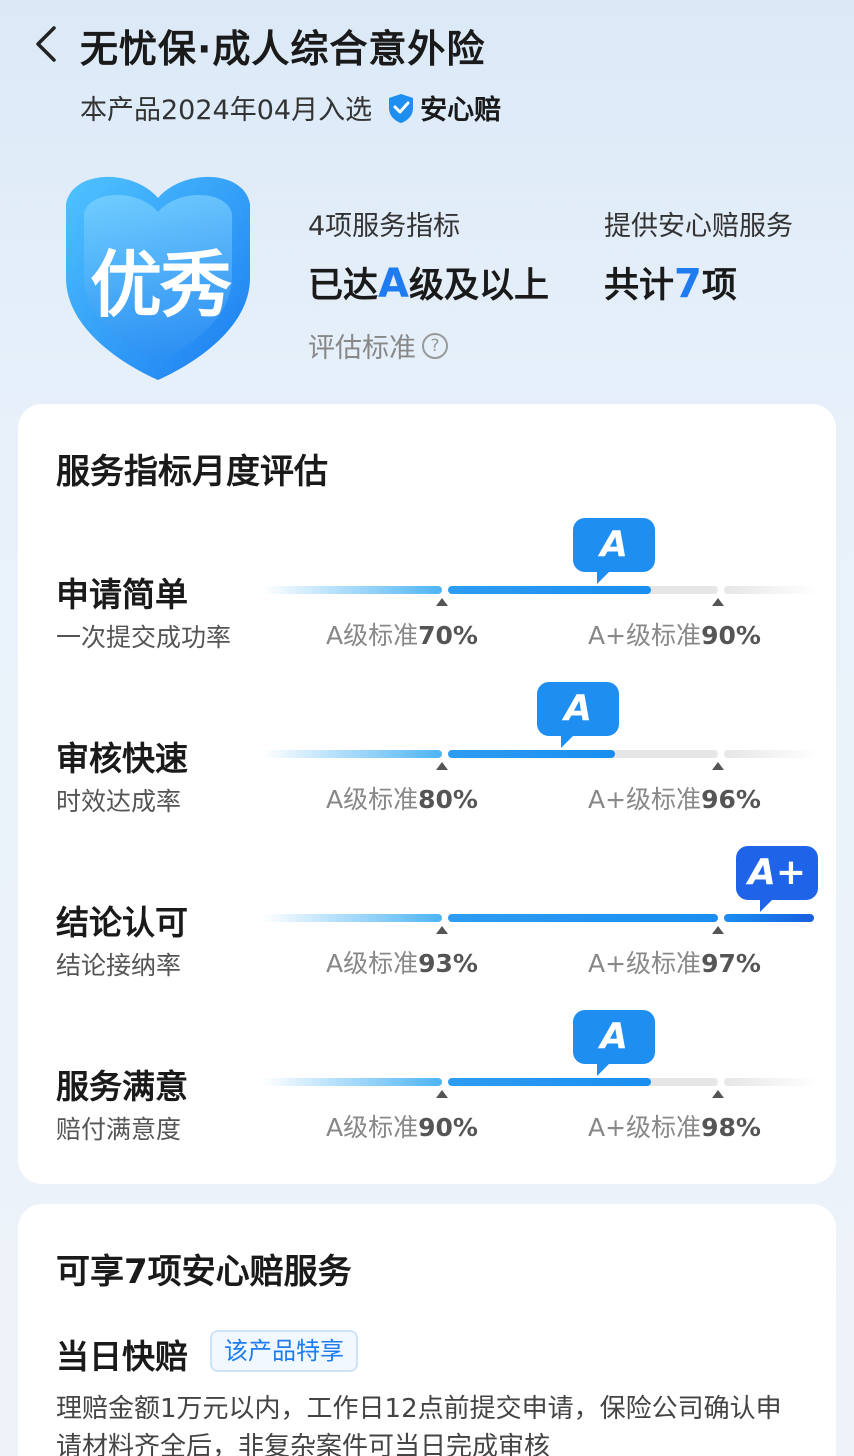  I want to click on metric-row: 服务满意 赔付满意度 A A级标准90% A+级标准98%, so click(427, 1092).